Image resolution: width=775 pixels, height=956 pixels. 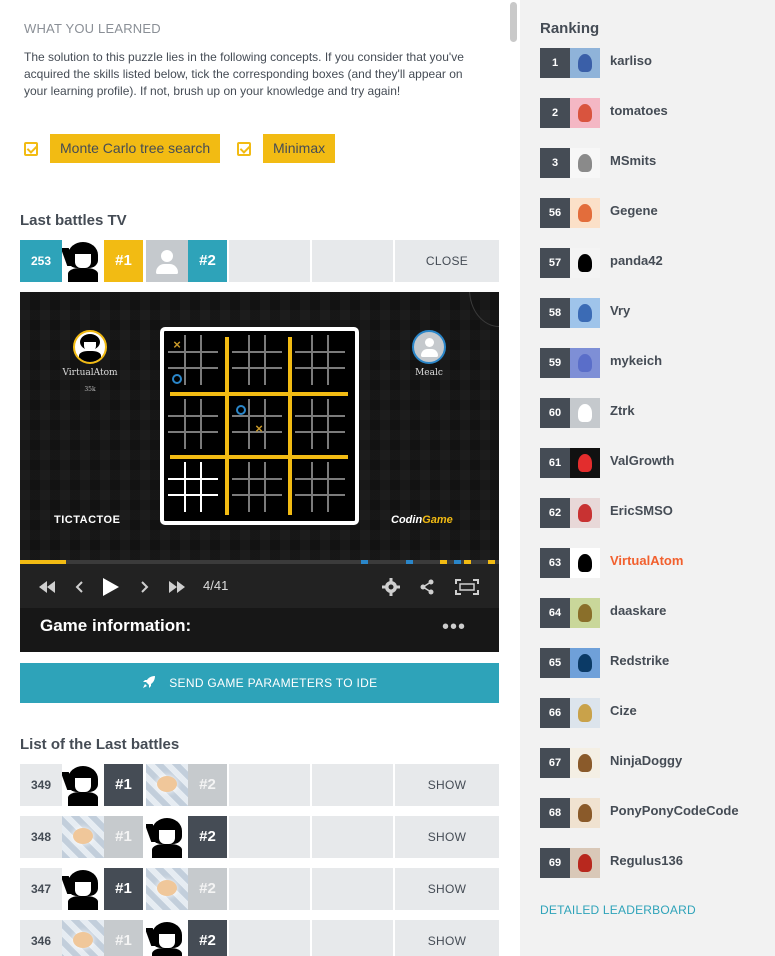 What do you see at coordinates (655, 63) in the screenshot?
I see `ranking-row: 1 karliso` at bounding box center [655, 63].